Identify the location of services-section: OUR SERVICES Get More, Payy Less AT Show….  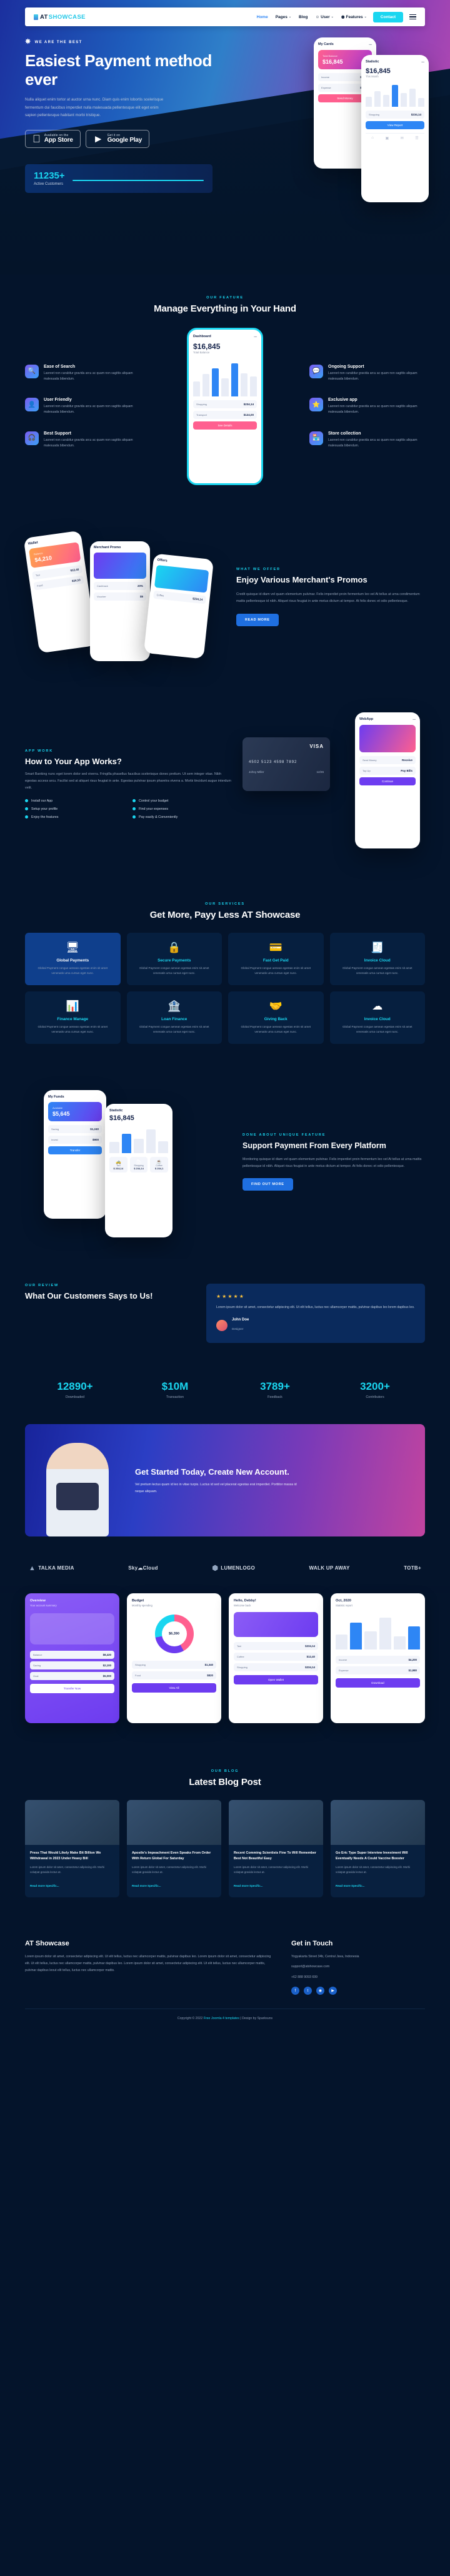
(225, 973).